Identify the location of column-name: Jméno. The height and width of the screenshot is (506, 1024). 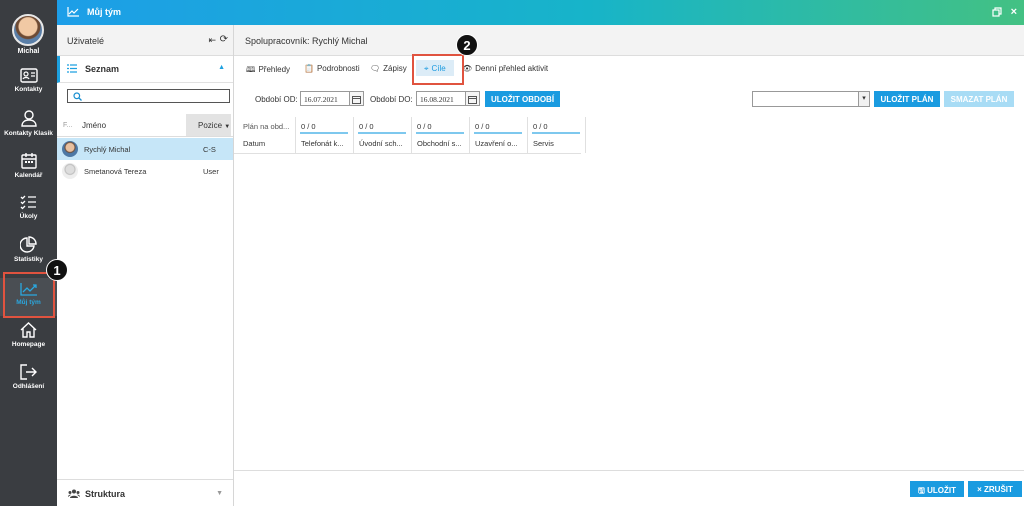
(94, 125).